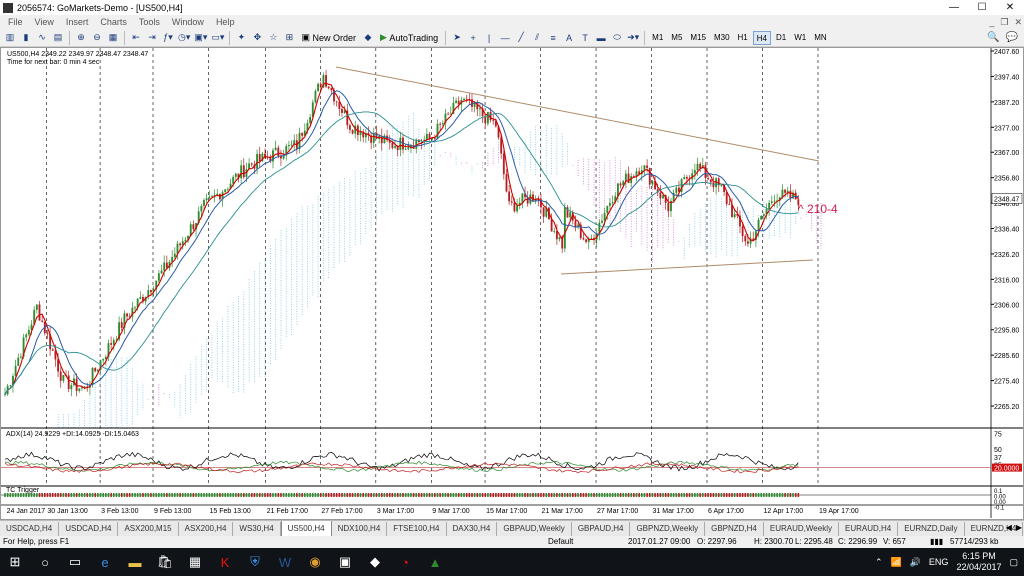 The height and width of the screenshot is (576, 1024). I want to click on media-icon: ◆, so click(375, 562).